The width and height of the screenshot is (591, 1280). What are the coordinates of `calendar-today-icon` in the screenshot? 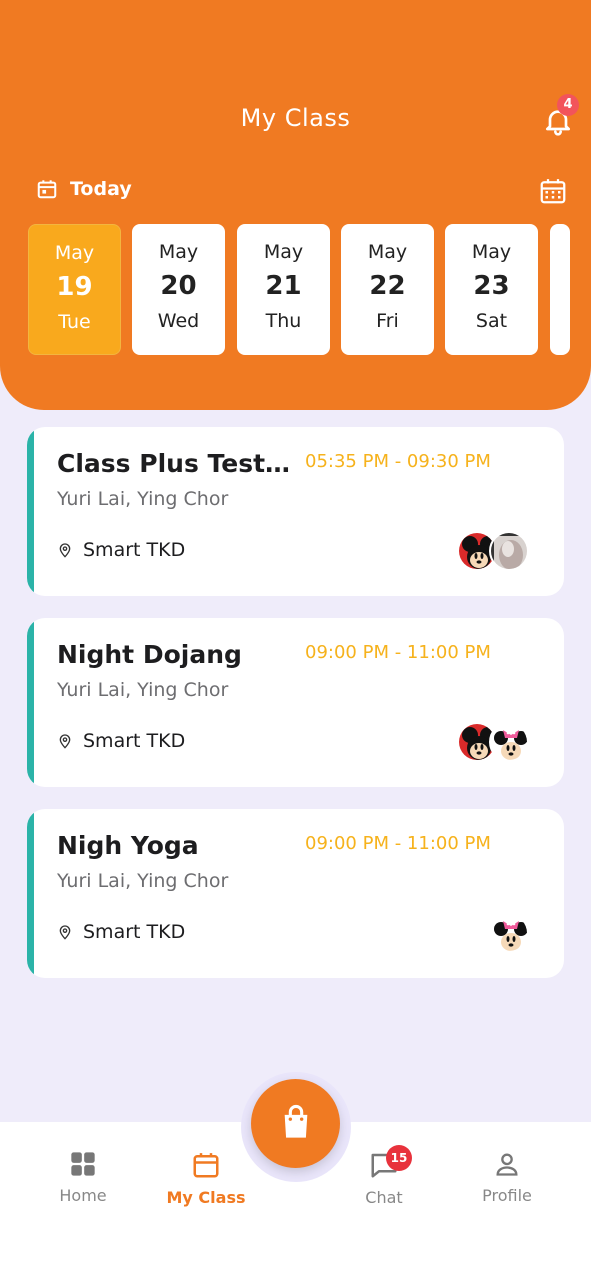 It's located at (47, 189).